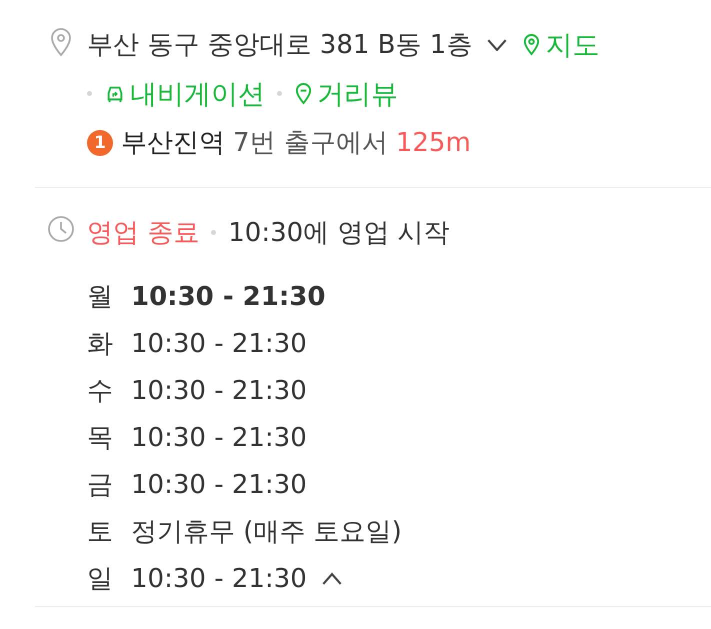 Image resolution: width=711 pixels, height=629 pixels. I want to click on day-label: 월, so click(100, 297).